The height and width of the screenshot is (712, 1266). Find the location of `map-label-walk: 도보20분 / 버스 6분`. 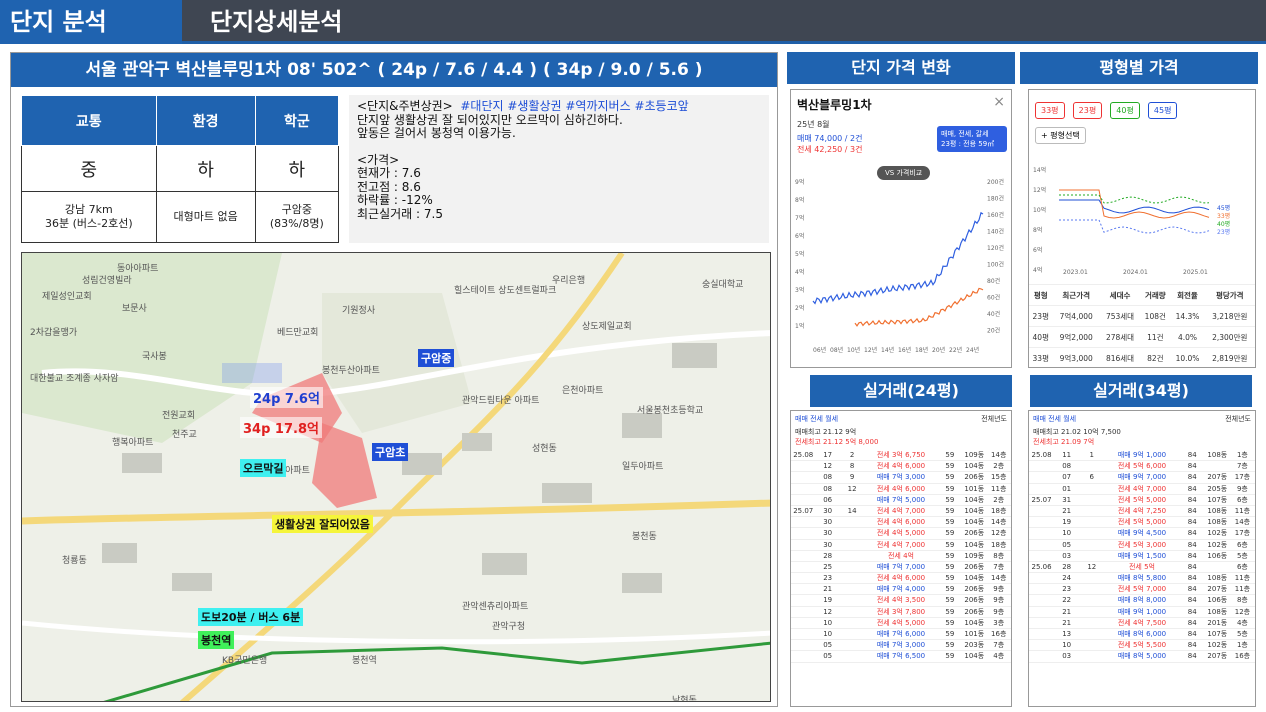

map-label-walk: 도보20분 / 버스 6분 is located at coordinates (251, 617).